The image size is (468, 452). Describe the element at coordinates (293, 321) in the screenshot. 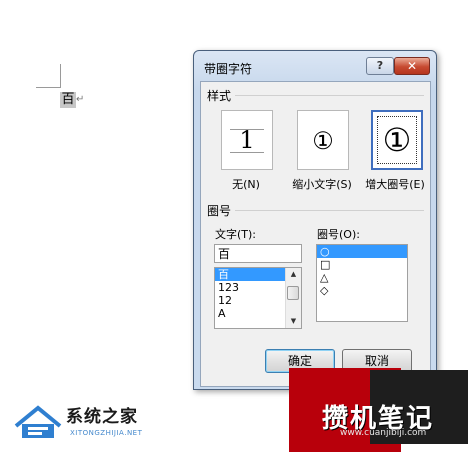

I see `scroll-down-arrow-icon: ▼` at that location.